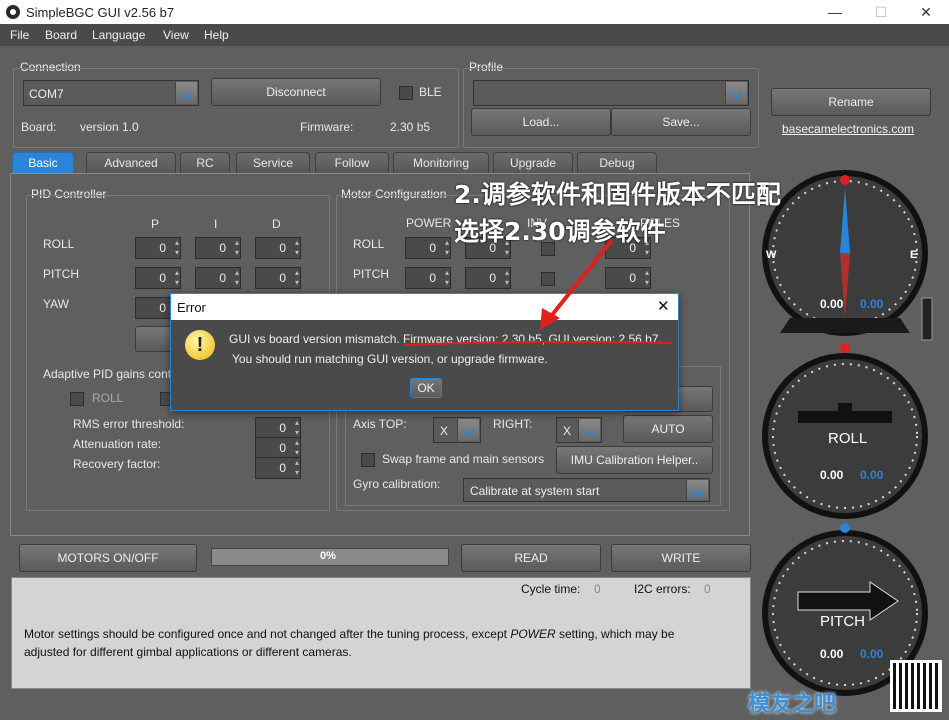 The width and height of the screenshot is (949, 720). Describe the element at coordinates (617, 194) in the screenshot. I see `annotation-line-1: 2.调参软件和固件版本不匹配` at that location.